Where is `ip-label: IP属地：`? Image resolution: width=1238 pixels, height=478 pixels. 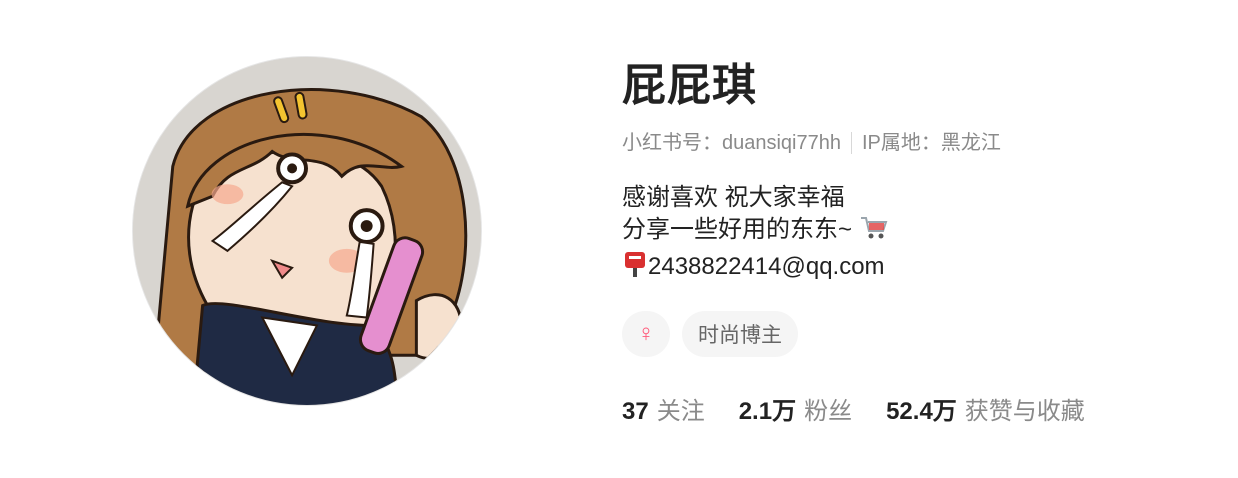 ip-label: IP属地： is located at coordinates (901, 143).